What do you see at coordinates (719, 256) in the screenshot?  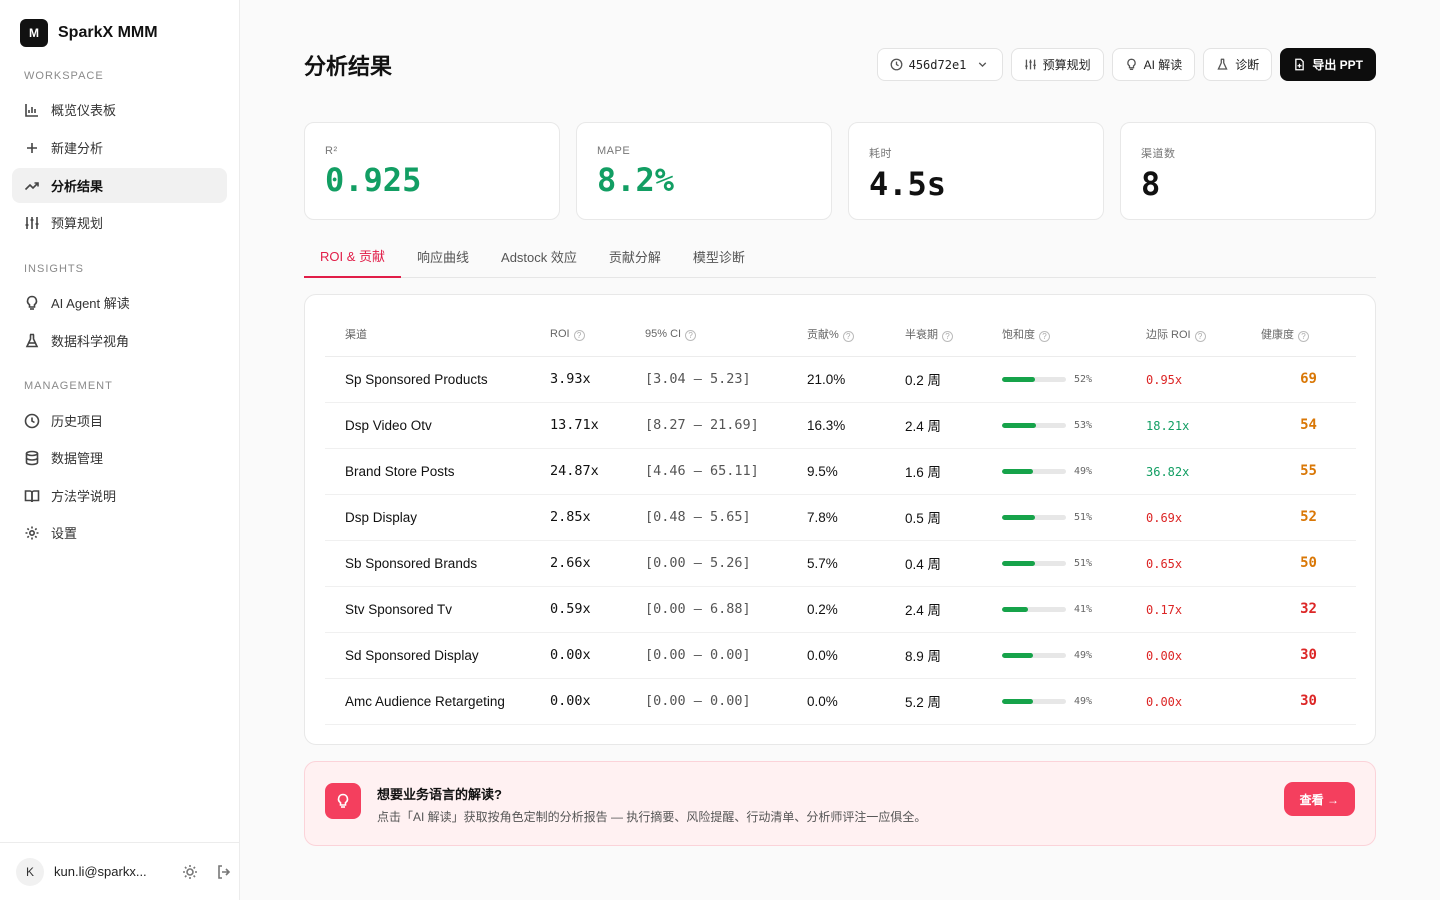 I see `tab-diagnostics: 模型诊断` at bounding box center [719, 256].